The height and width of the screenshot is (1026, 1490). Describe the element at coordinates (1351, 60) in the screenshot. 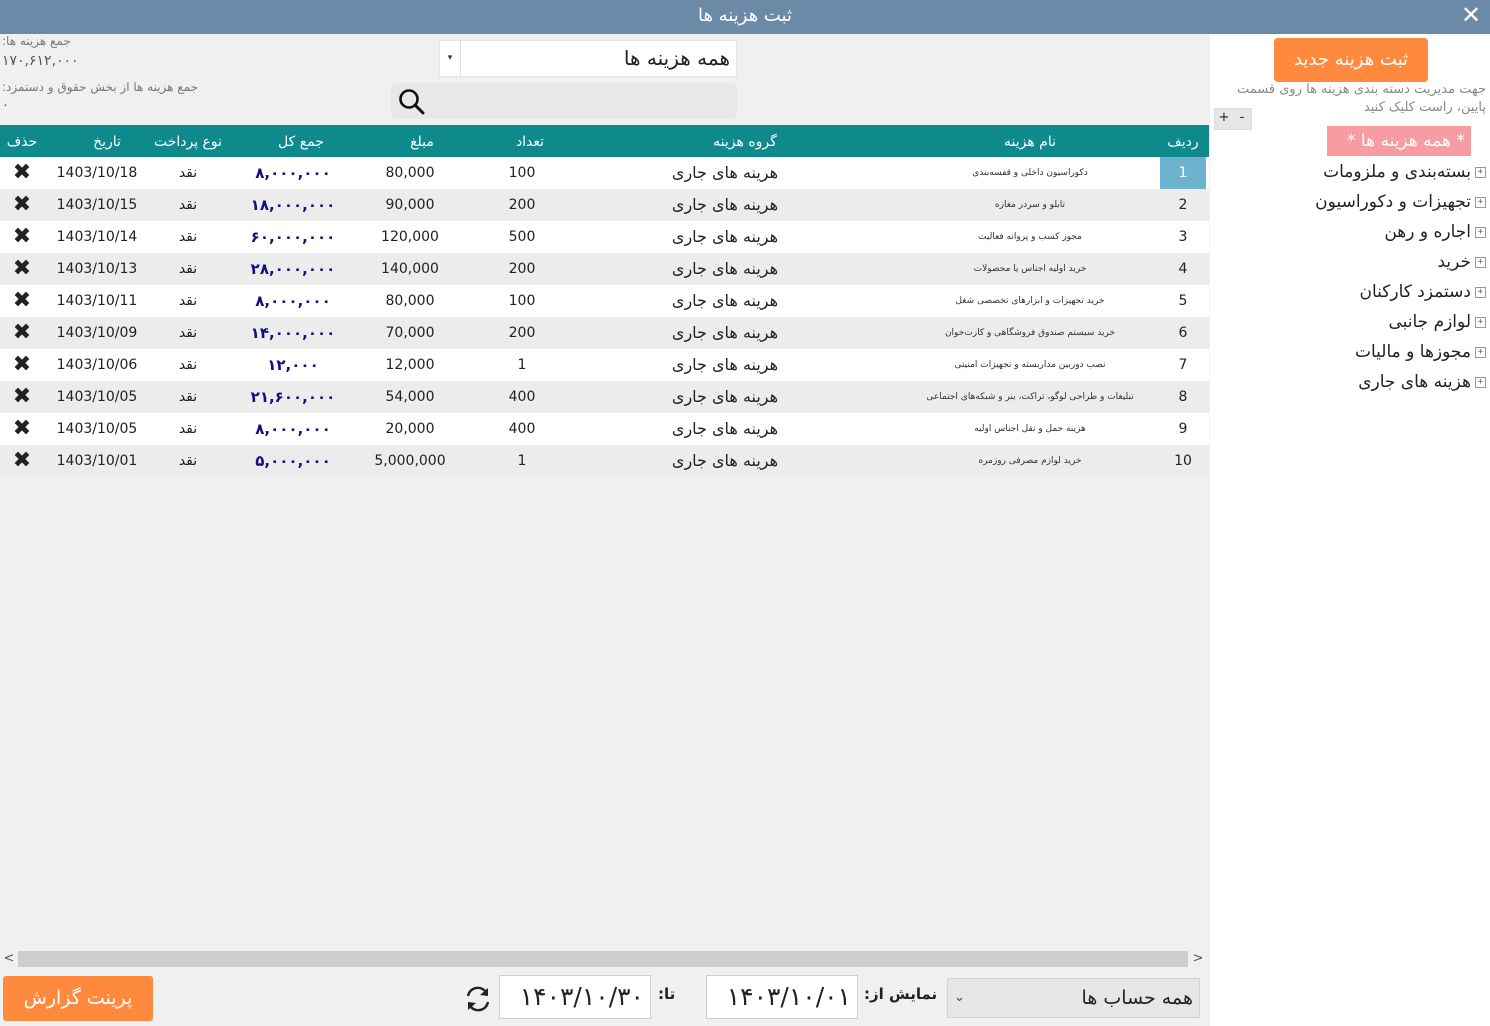

I see `new-expense-button: ثبت هزینه جدید` at that location.